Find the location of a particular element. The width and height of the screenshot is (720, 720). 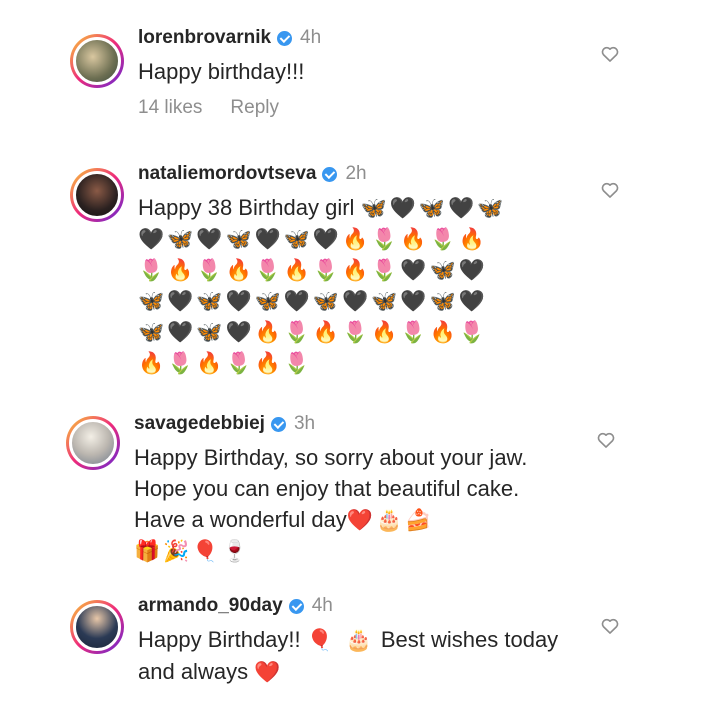

comment-text: Happy 38 Birthday girl 🦋🖤🦋🖤🦋 is located at coordinates (354, 208).